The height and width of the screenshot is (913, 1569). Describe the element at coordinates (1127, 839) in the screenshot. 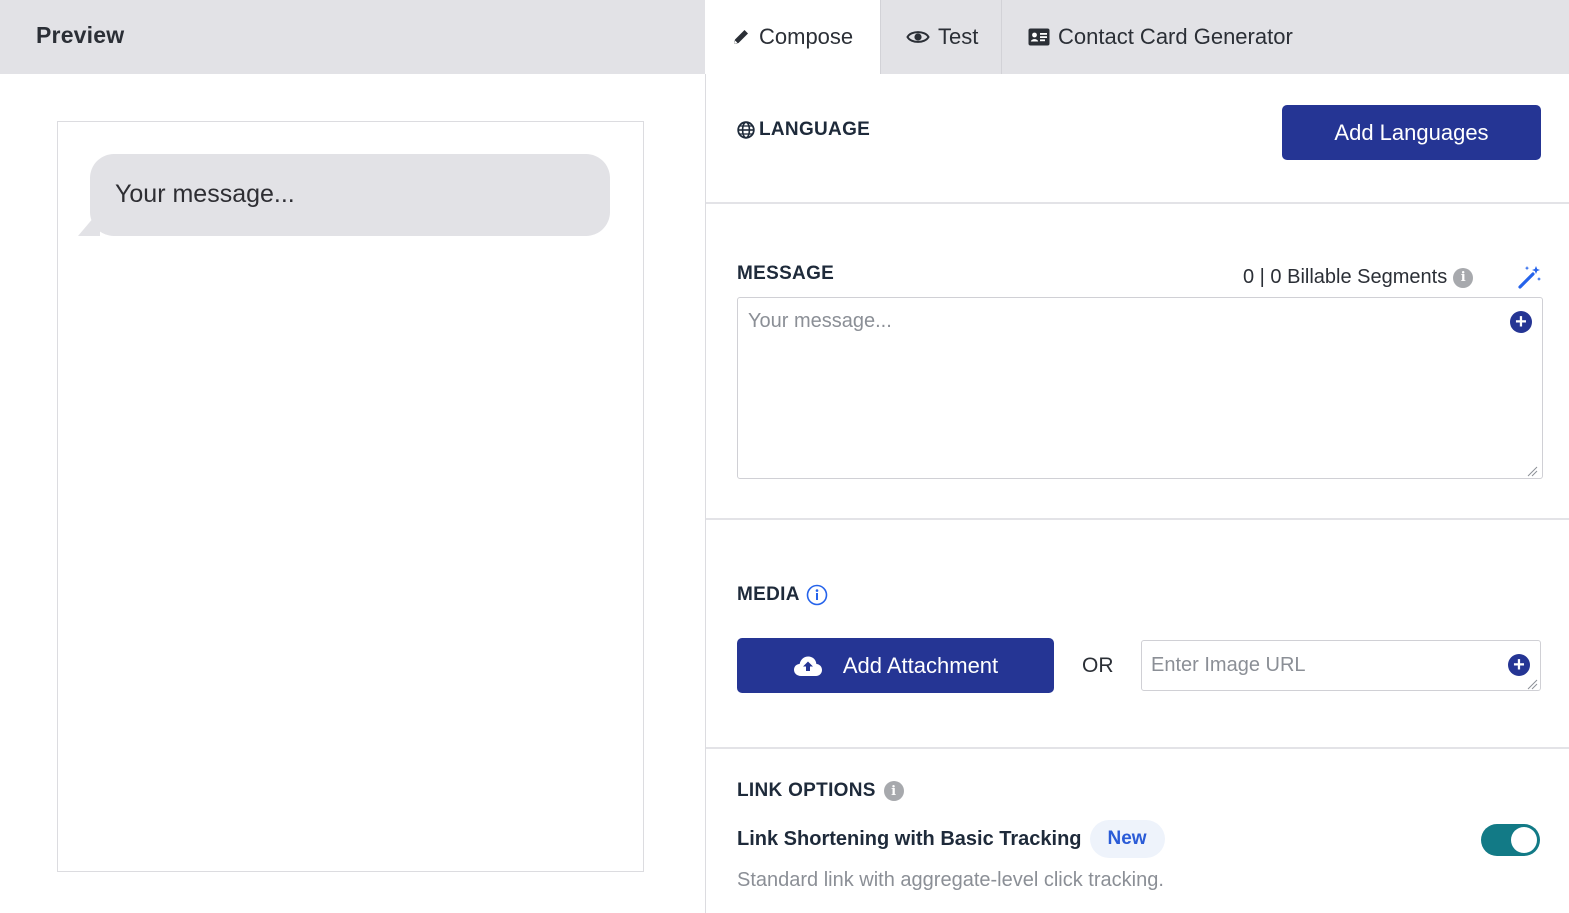

I see `new-badge: New` at that location.